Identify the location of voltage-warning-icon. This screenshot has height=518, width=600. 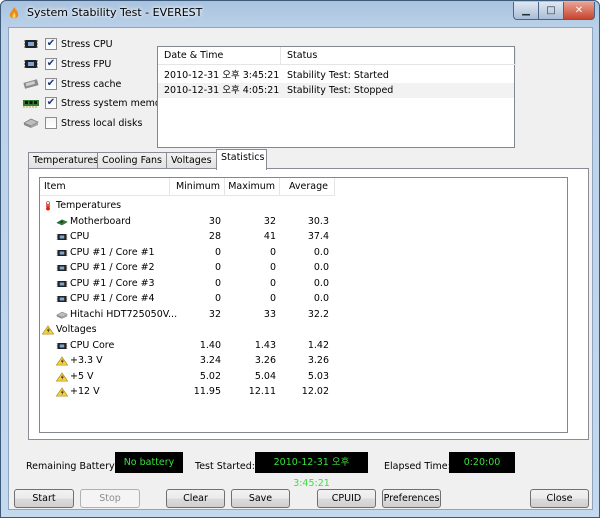
(62, 376).